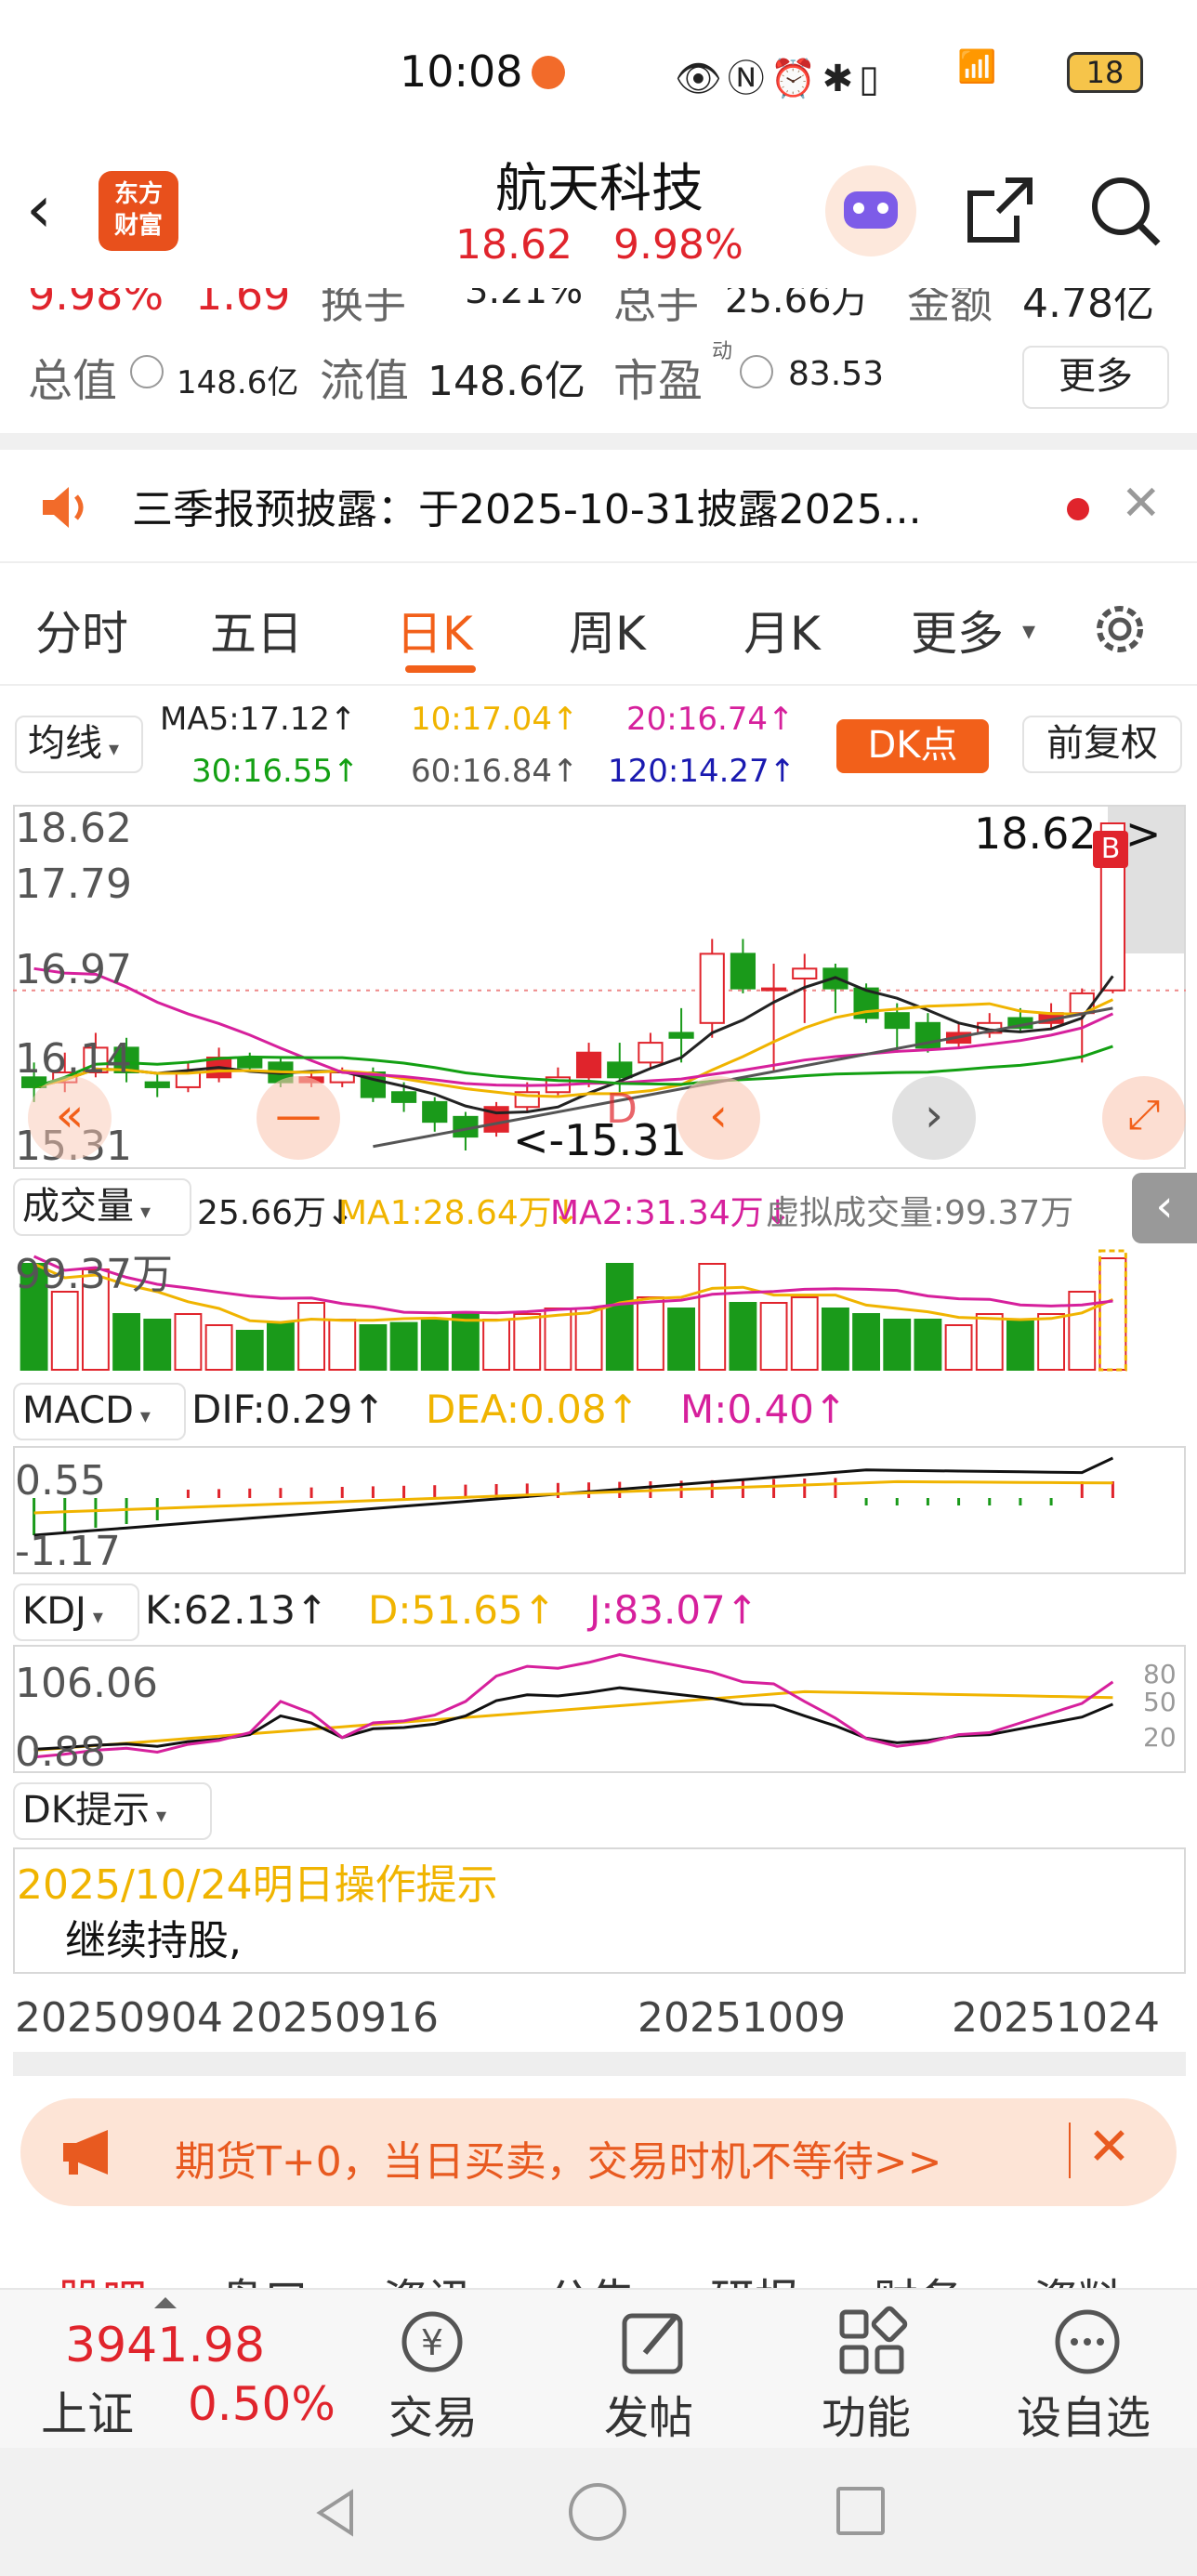  What do you see at coordinates (870, 210) in the screenshot?
I see `robot-assistant-icon` at bounding box center [870, 210].